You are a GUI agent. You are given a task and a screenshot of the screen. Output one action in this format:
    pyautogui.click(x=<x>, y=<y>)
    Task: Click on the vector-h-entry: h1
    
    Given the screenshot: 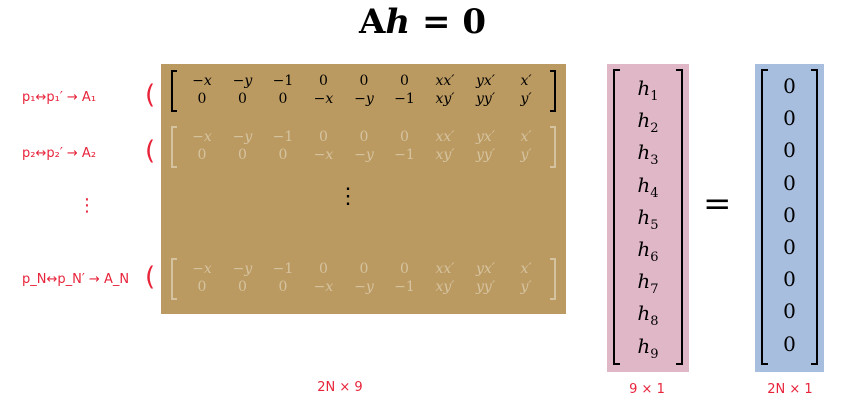 What is the action you would take?
    pyautogui.click(x=648, y=90)
    